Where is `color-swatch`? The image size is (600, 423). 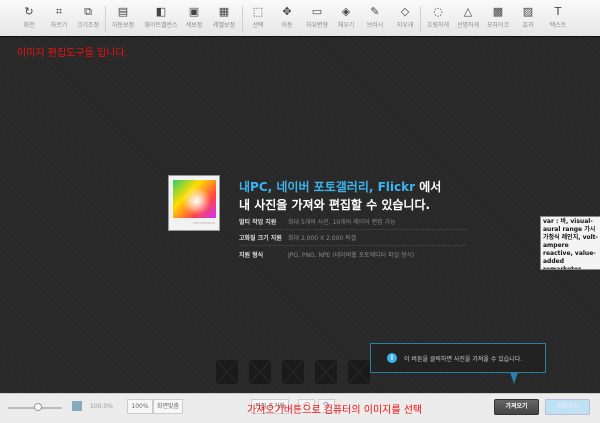 color-swatch is located at coordinates (194, 199).